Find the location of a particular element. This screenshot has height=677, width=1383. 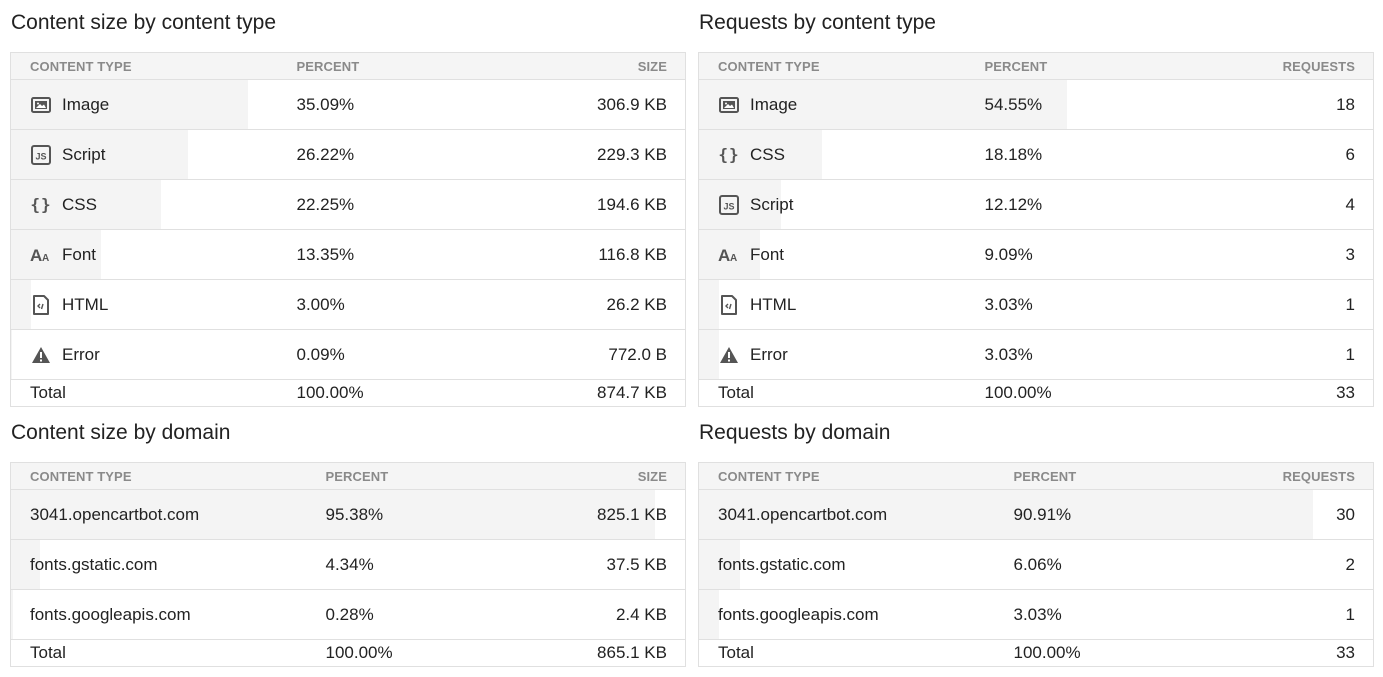

css-icon: {} is located at coordinates (729, 154).